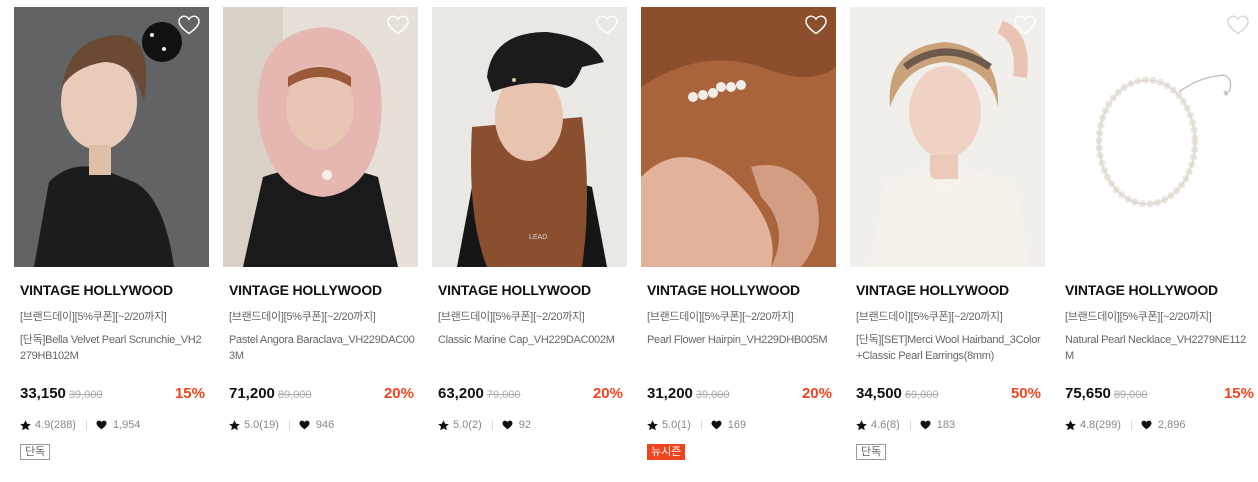 The height and width of the screenshot is (482, 1258). What do you see at coordinates (467, 425) in the screenshot?
I see `rating: 5.0(2)` at bounding box center [467, 425].